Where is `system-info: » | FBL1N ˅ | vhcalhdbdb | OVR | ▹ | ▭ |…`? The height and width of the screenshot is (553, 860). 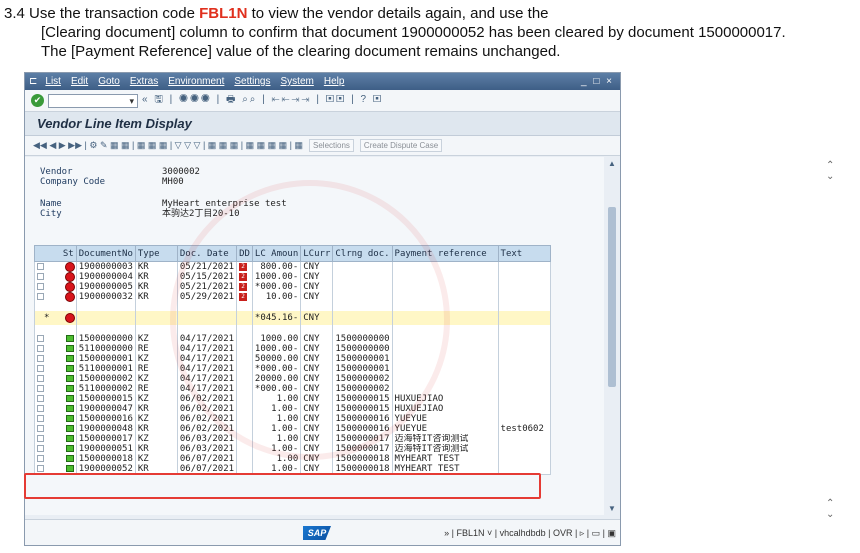
system-info: » | FBL1N ˅ | vhcalhdbdb | OVR | ▹ | ▭ |… is located at coordinates (530, 533).